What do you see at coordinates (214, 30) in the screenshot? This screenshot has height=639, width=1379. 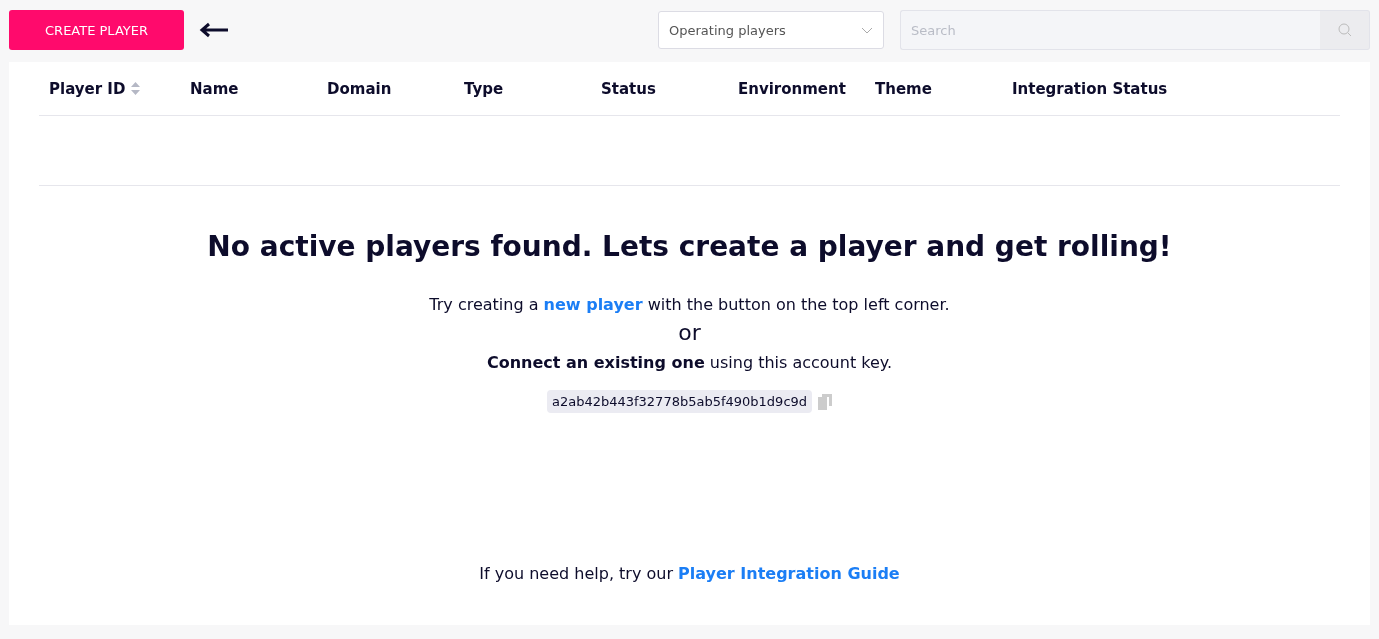 I see `arrow-left-icon` at bounding box center [214, 30].